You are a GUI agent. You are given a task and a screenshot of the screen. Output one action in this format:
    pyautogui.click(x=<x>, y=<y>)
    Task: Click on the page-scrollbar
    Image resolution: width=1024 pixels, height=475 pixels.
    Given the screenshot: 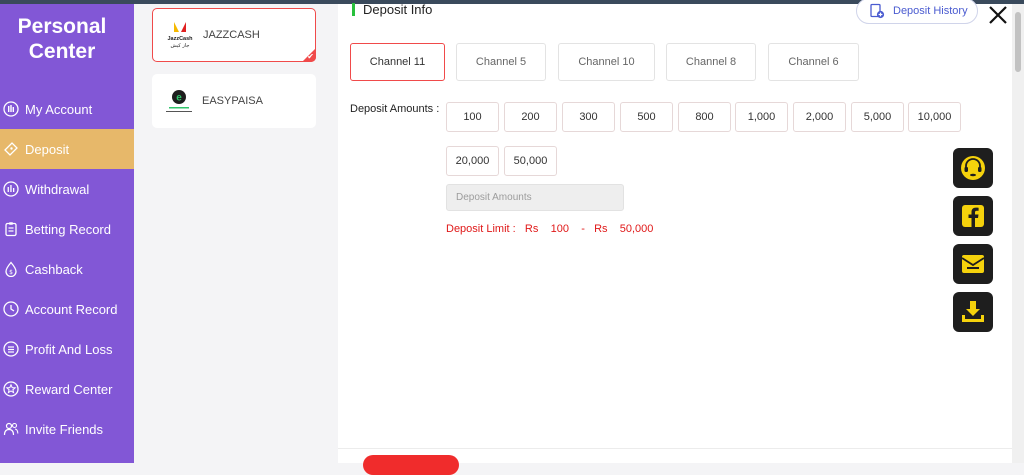 What is the action you would take?
    pyautogui.click(x=1018, y=233)
    